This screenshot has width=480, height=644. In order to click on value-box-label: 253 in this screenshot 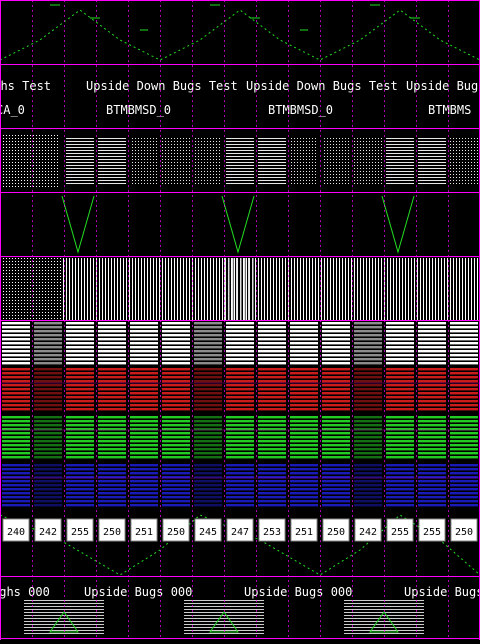, I will do `click(272, 532)`.